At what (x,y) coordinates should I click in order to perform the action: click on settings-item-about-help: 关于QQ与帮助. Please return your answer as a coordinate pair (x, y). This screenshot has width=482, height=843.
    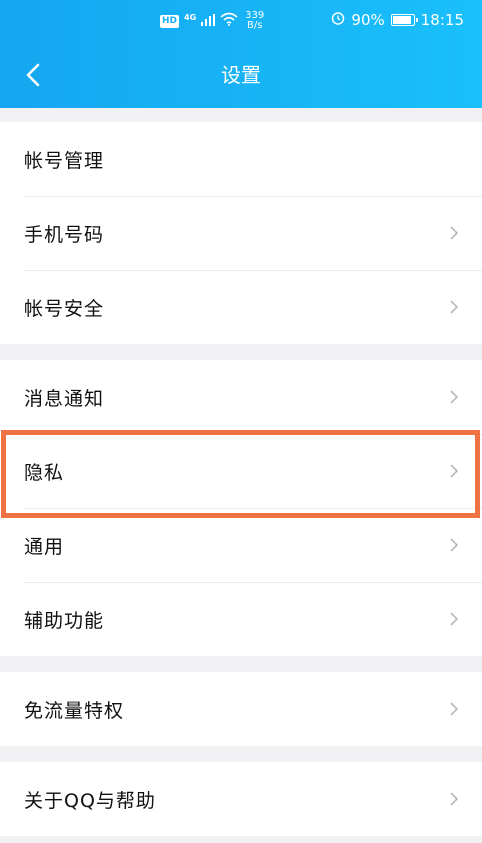
    Looking at the image, I should click on (241, 799).